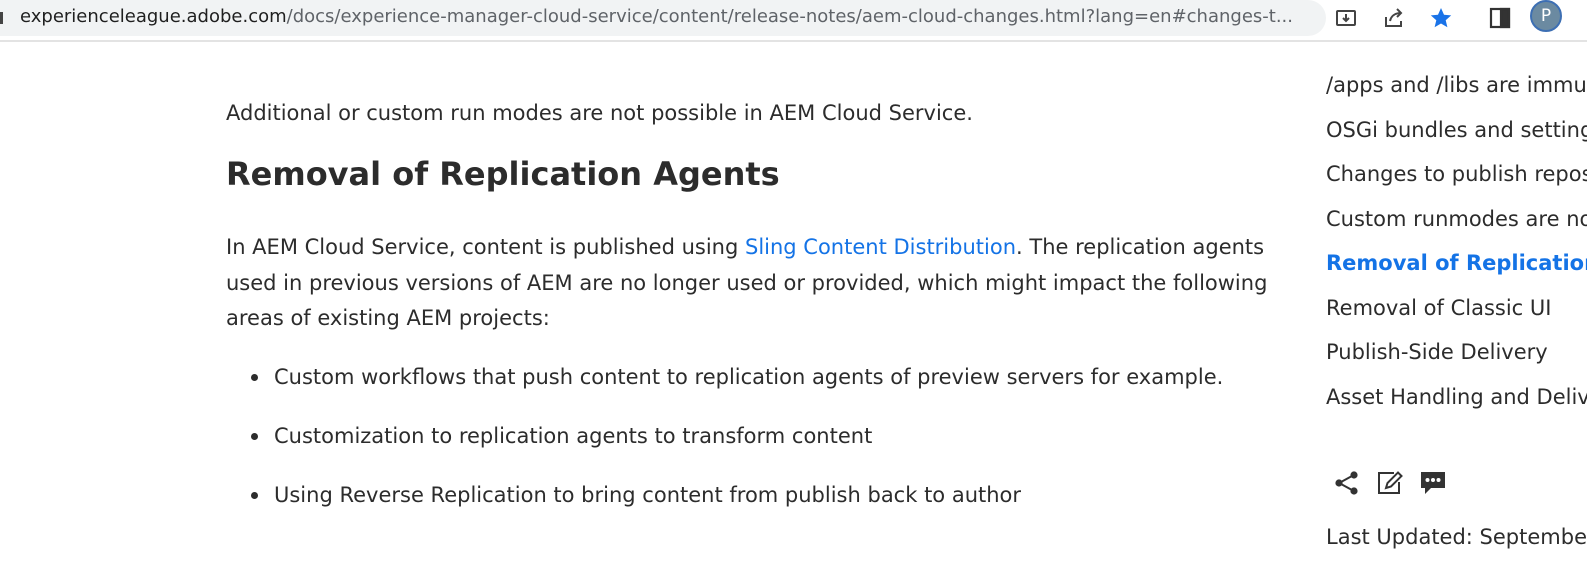 The image size is (1587, 565). I want to click on feedback-icon, so click(1433, 483).